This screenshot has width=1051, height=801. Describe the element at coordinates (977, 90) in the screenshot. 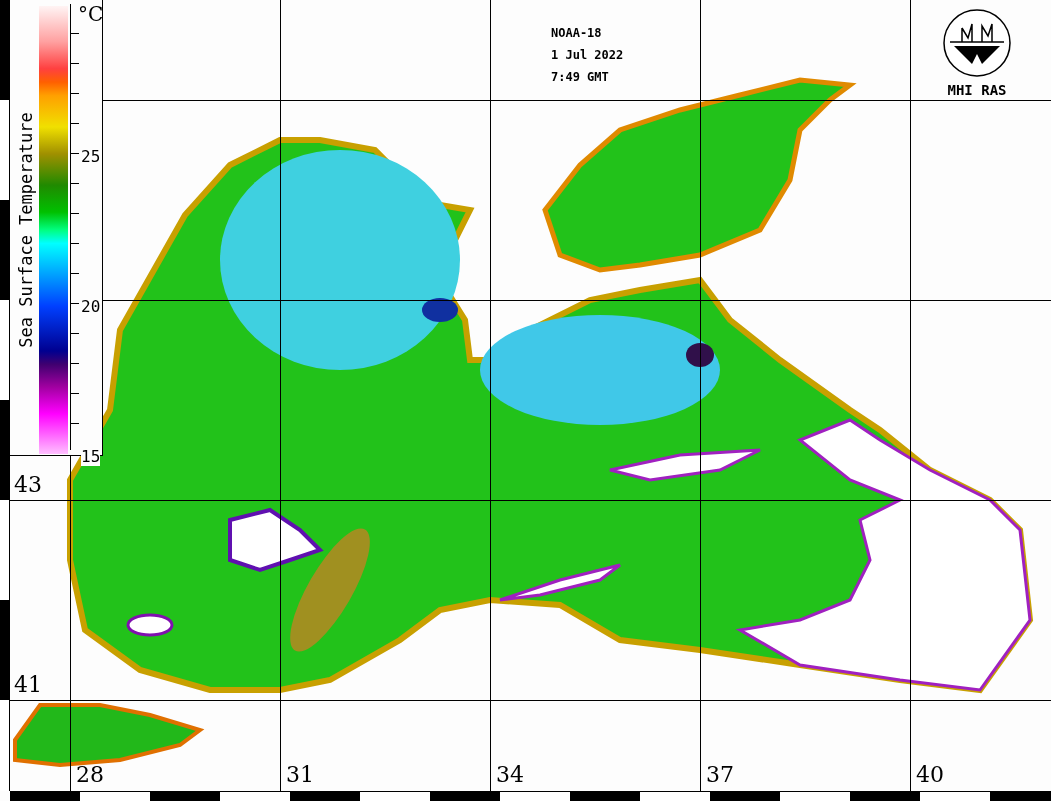

I see `logo-label: MHI RAS` at that location.